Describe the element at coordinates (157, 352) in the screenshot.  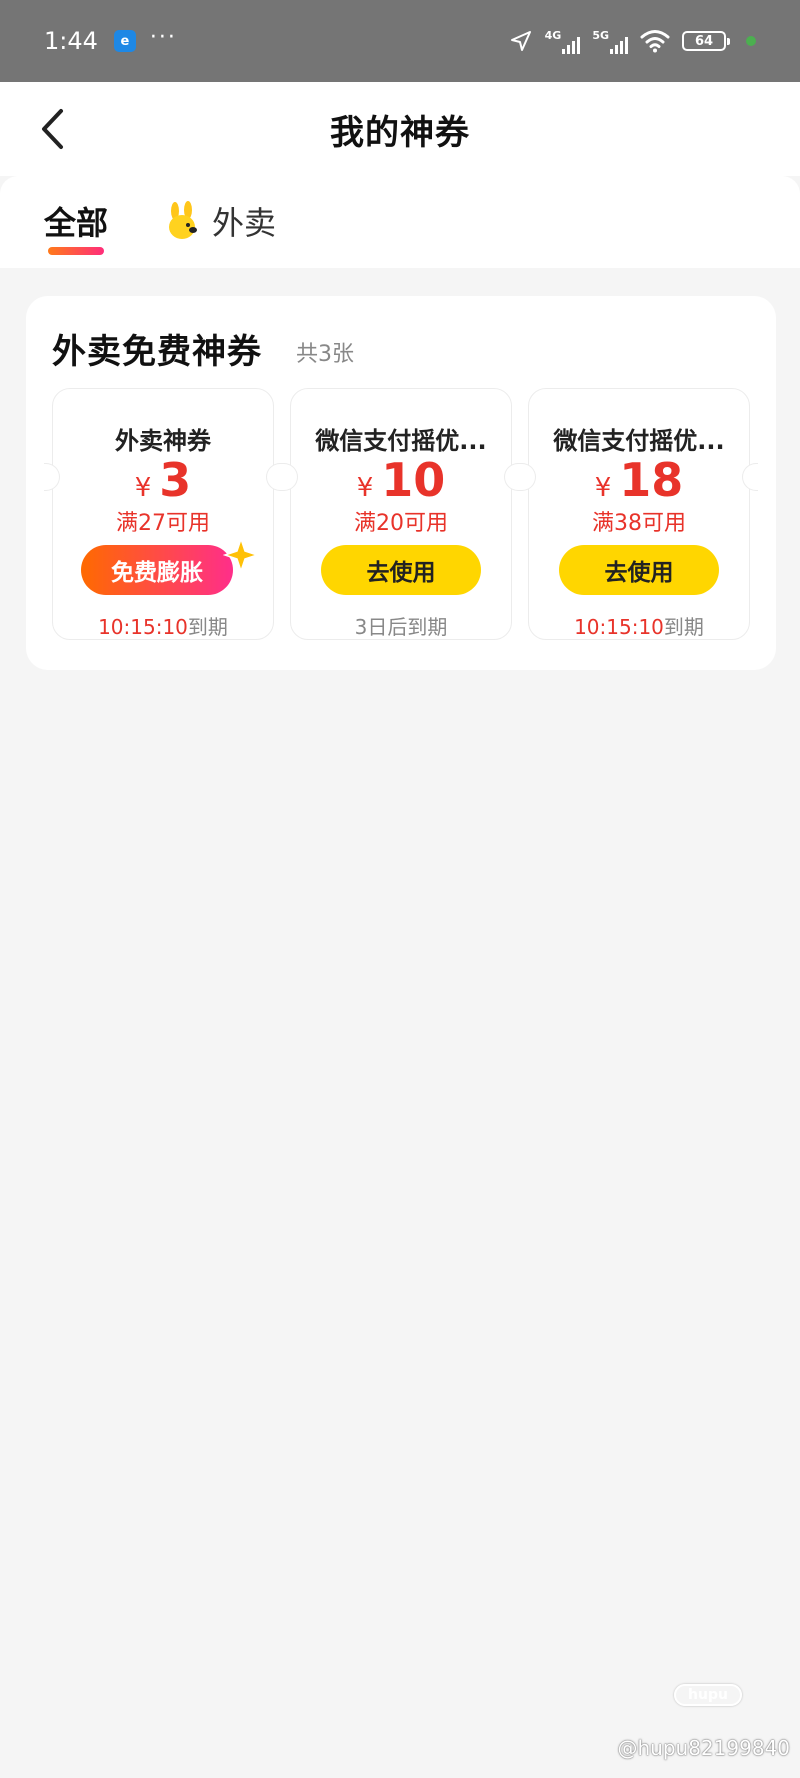
I see `section-title: 外卖免费神券` at that location.